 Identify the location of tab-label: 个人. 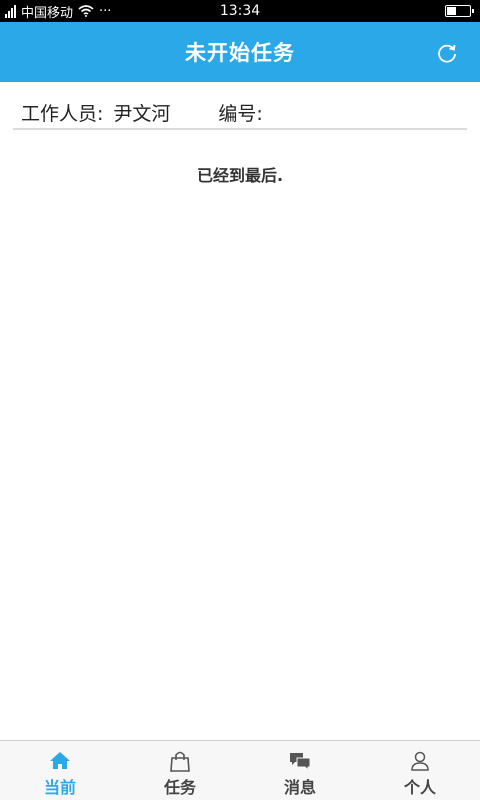
(419, 787).